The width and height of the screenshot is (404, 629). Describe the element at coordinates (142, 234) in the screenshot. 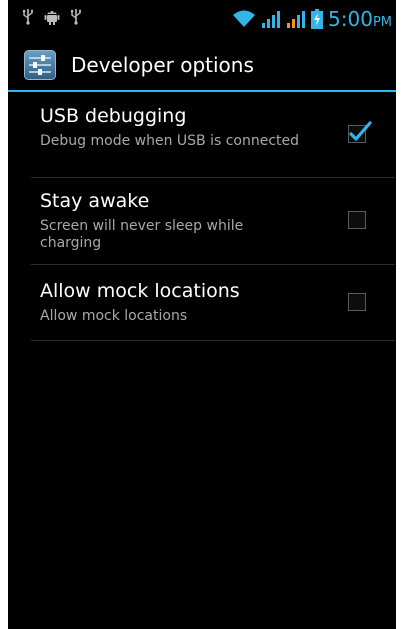

I see `pref-summary: Screen will never sleep while charging` at that location.